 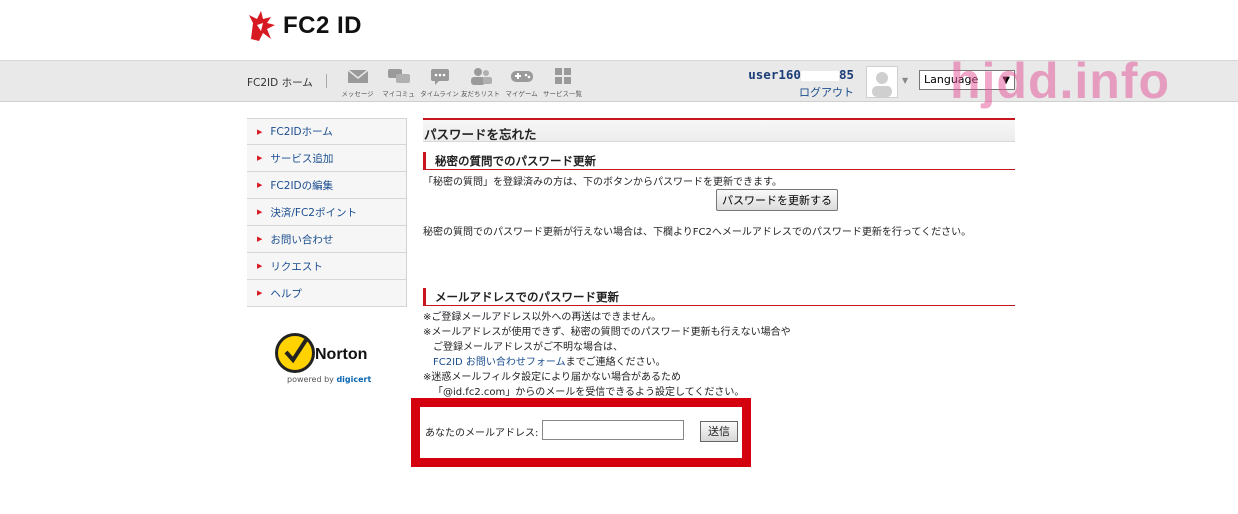 I want to click on sidebar-item-payment: ▶ 決済/FC2ポイント, so click(x=327, y=212).